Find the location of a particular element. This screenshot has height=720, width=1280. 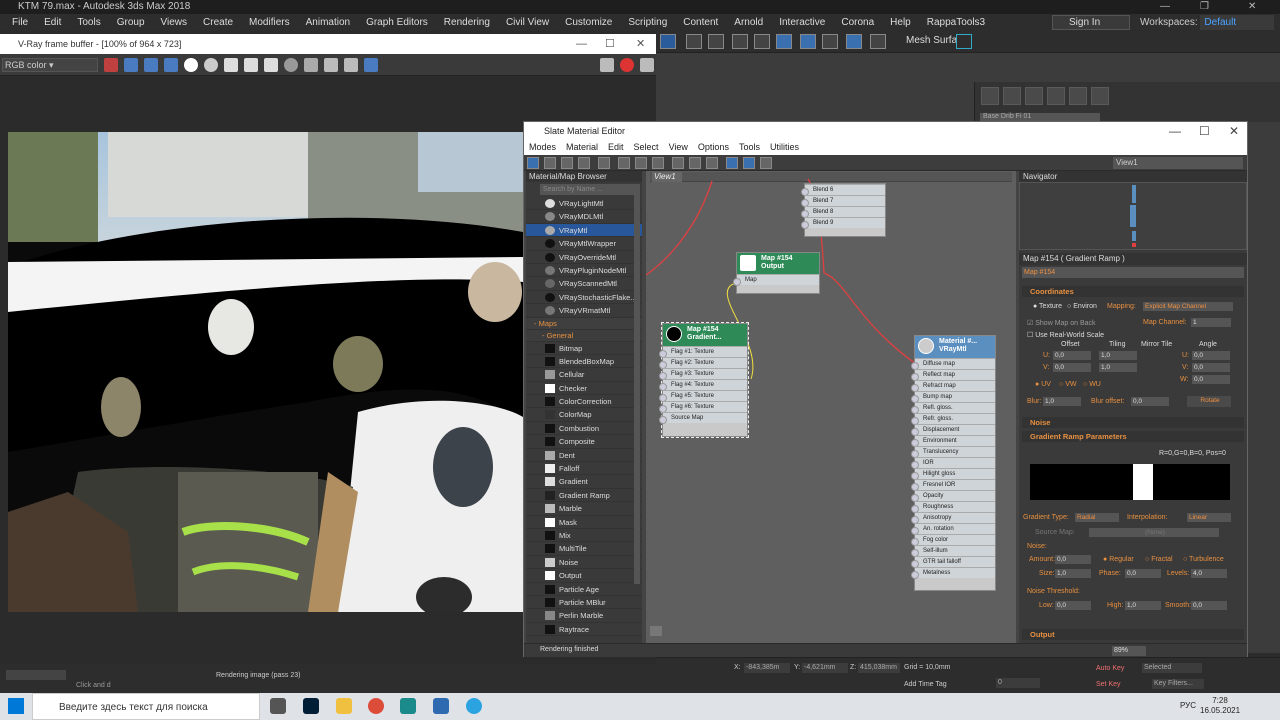

track-mouse-icon is located at coordinates (291, 65).